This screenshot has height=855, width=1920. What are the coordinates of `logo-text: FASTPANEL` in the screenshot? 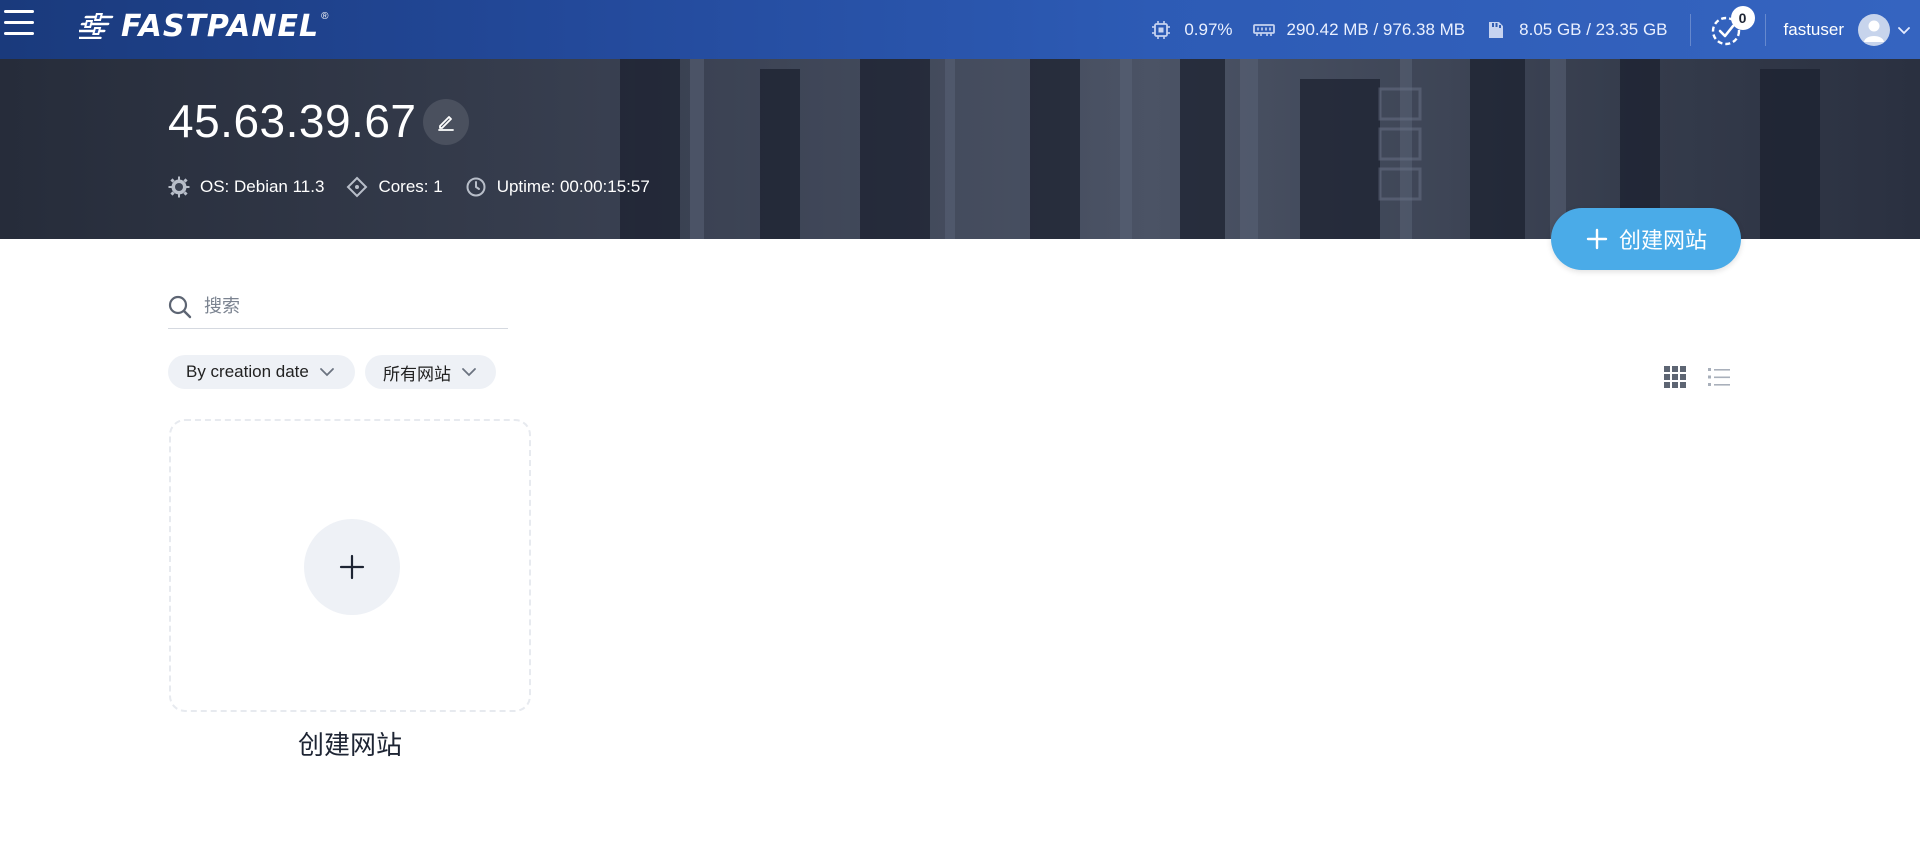 It's located at (220, 26).